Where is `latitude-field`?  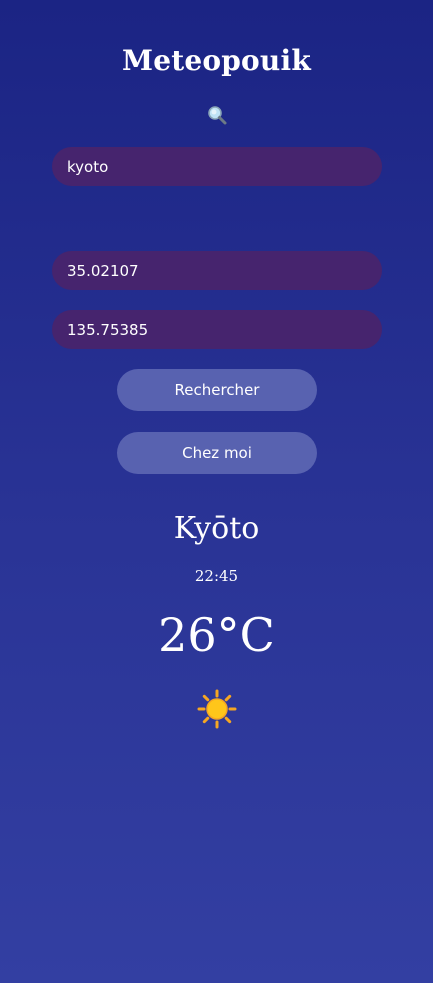
latitude-field is located at coordinates (217, 270).